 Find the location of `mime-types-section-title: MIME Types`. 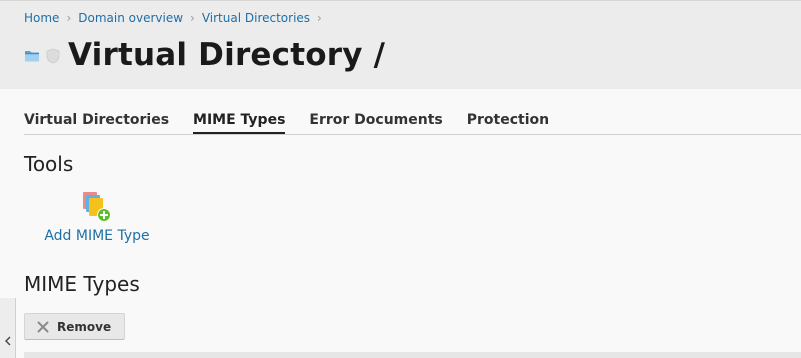

mime-types-section-title: MIME Types is located at coordinates (82, 284).